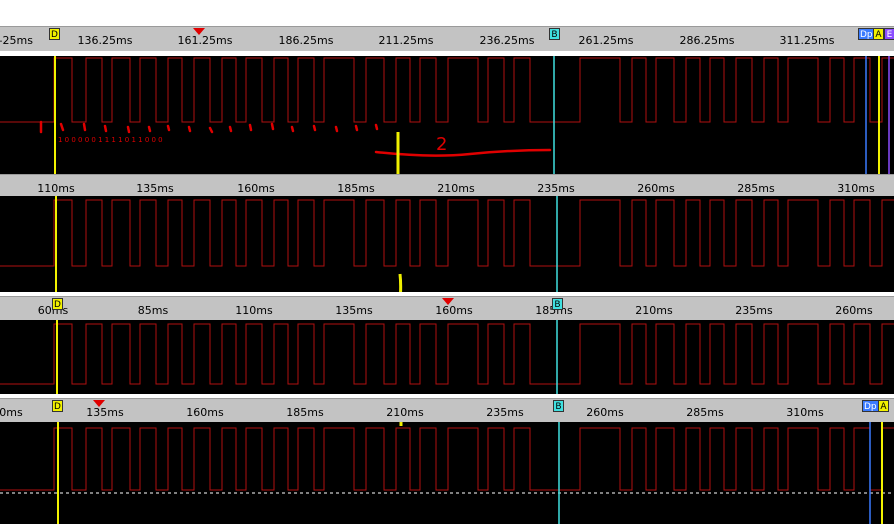  Describe the element at coordinates (606, 40) in the screenshot. I see `tick-label: 261.25ms` at that location.